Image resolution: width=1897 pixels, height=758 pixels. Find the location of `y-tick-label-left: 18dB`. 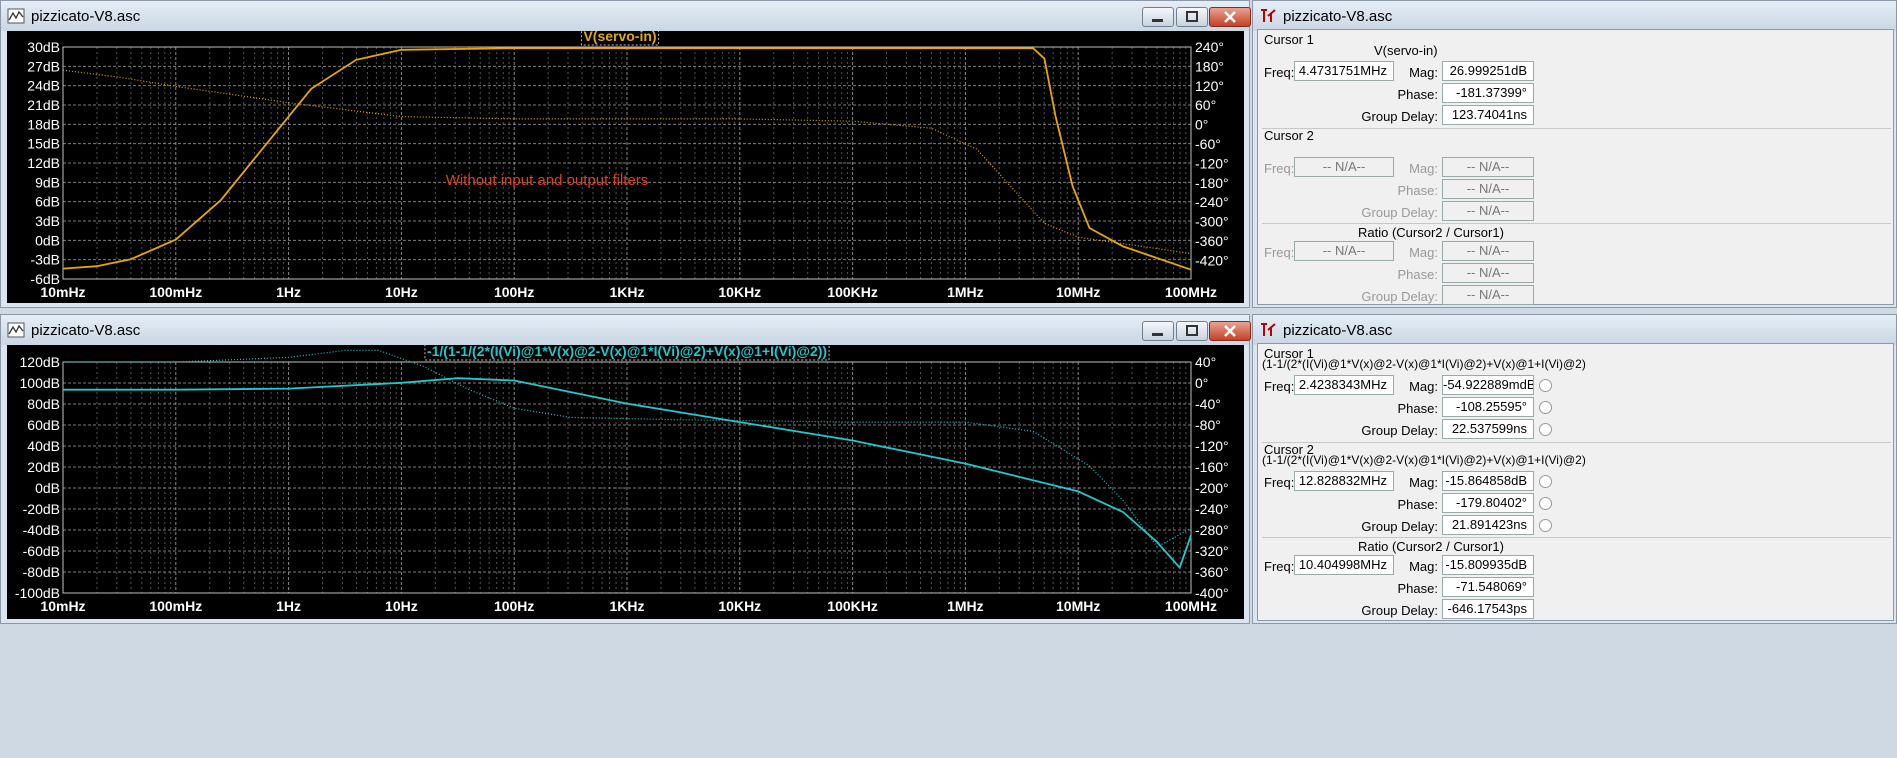

y-tick-label-left: 18dB is located at coordinates (43, 124).